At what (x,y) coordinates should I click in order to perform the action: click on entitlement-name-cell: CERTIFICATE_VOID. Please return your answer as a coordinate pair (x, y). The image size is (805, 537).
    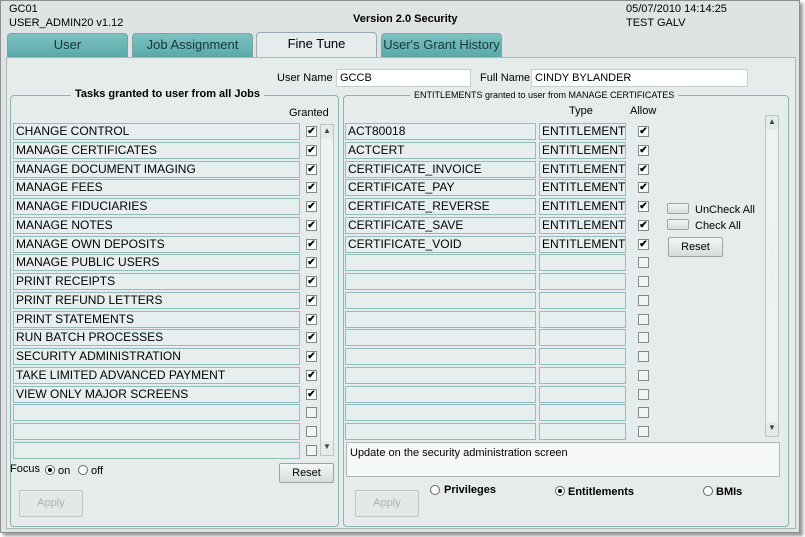
    Looking at the image, I should click on (440, 244).